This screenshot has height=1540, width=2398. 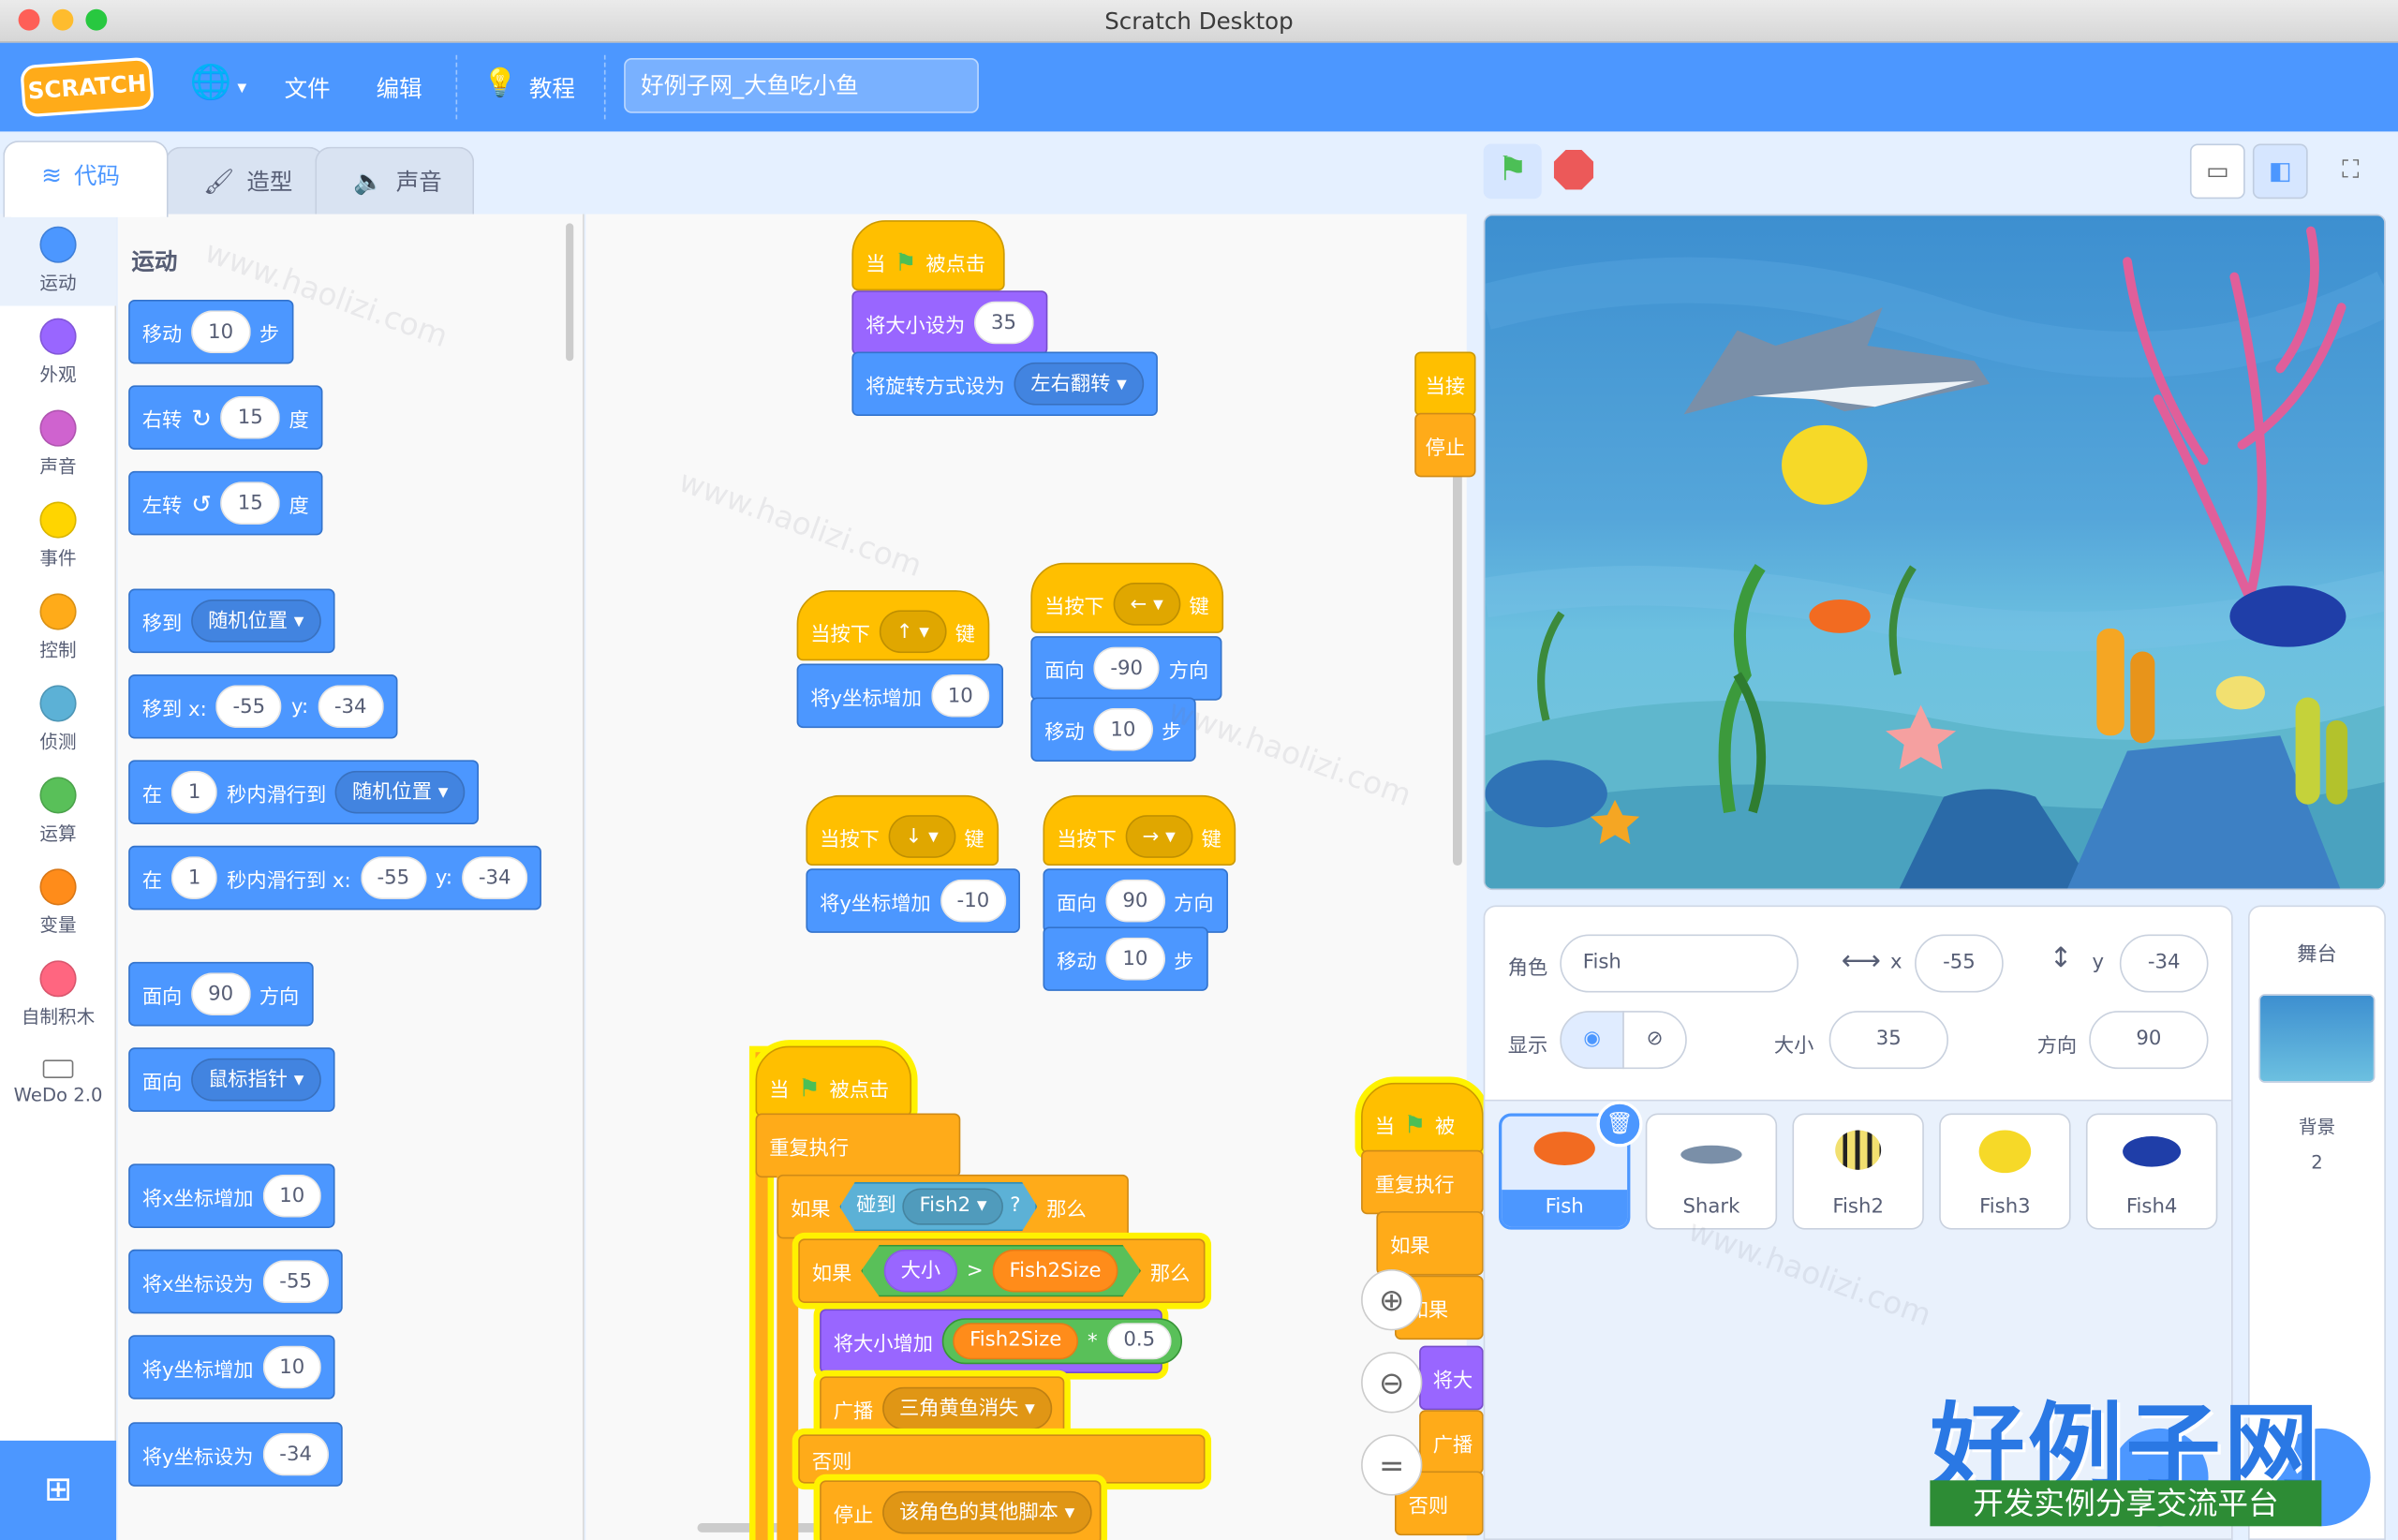 What do you see at coordinates (201, 503) in the screenshot?
I see `rotate-counterclockwise-icon: ↺` at bounding box center [201, 503].